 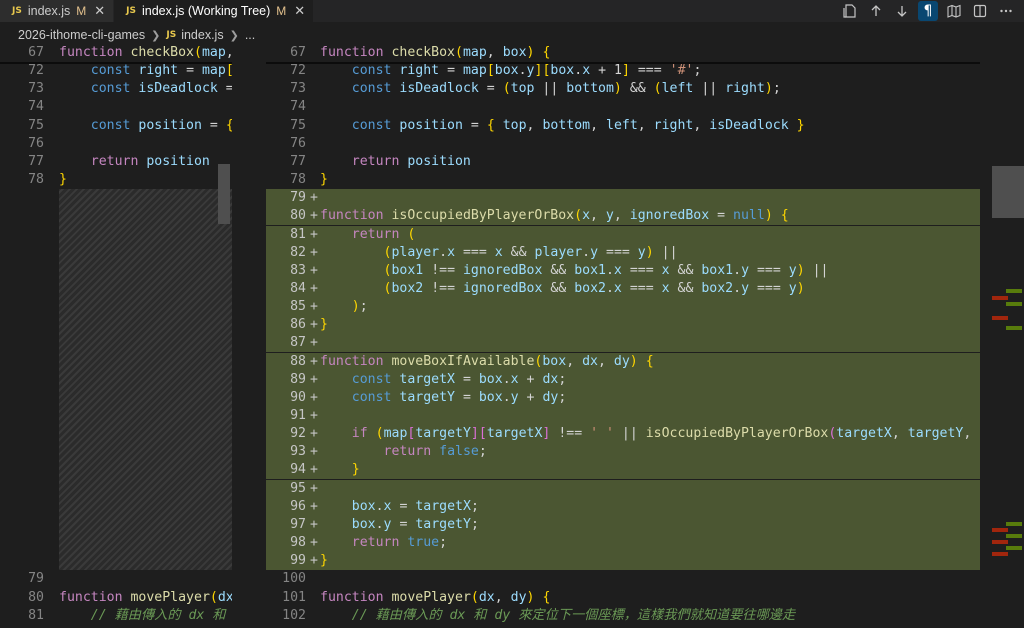 What do you see at coordinates (57, 11) in the screenshot?
I see `tab-index-js: JS index.js M ✕` at bounding box center [57, 11].